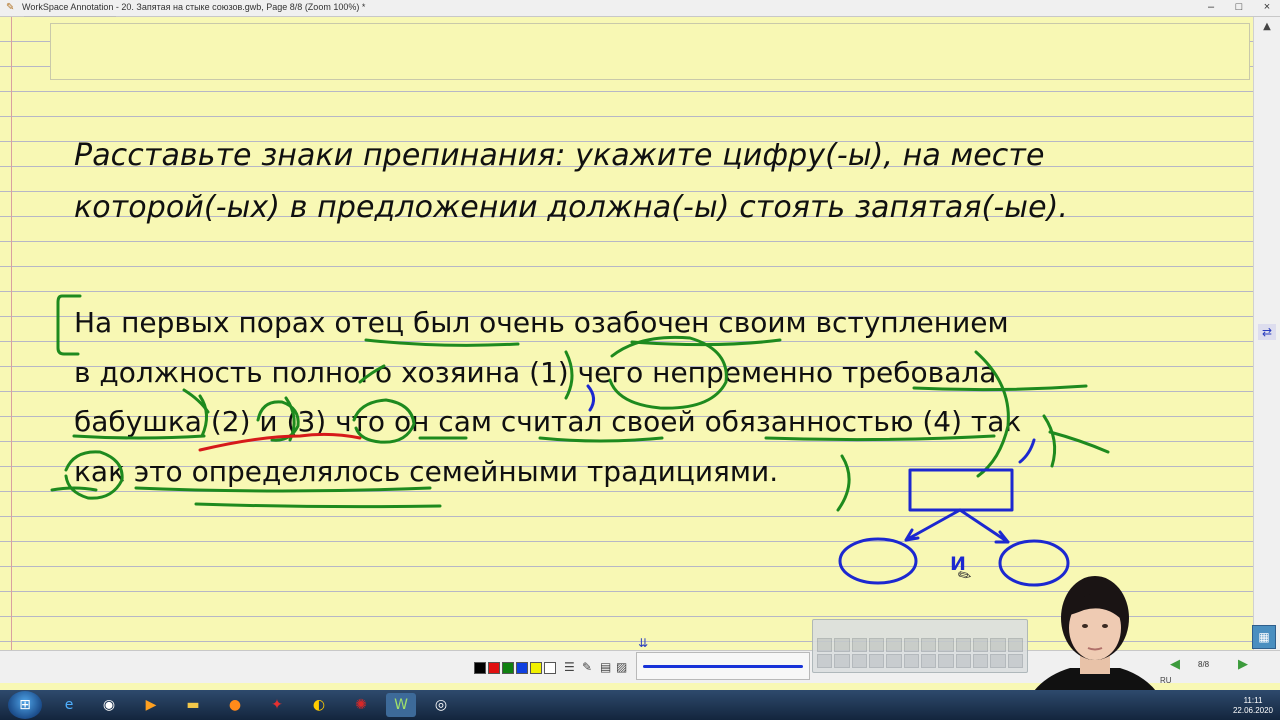  What do you see at coordinates (109, 705) in the screenshot?
I see `chrome-icon: ◉` at bounding box center [109, 705].